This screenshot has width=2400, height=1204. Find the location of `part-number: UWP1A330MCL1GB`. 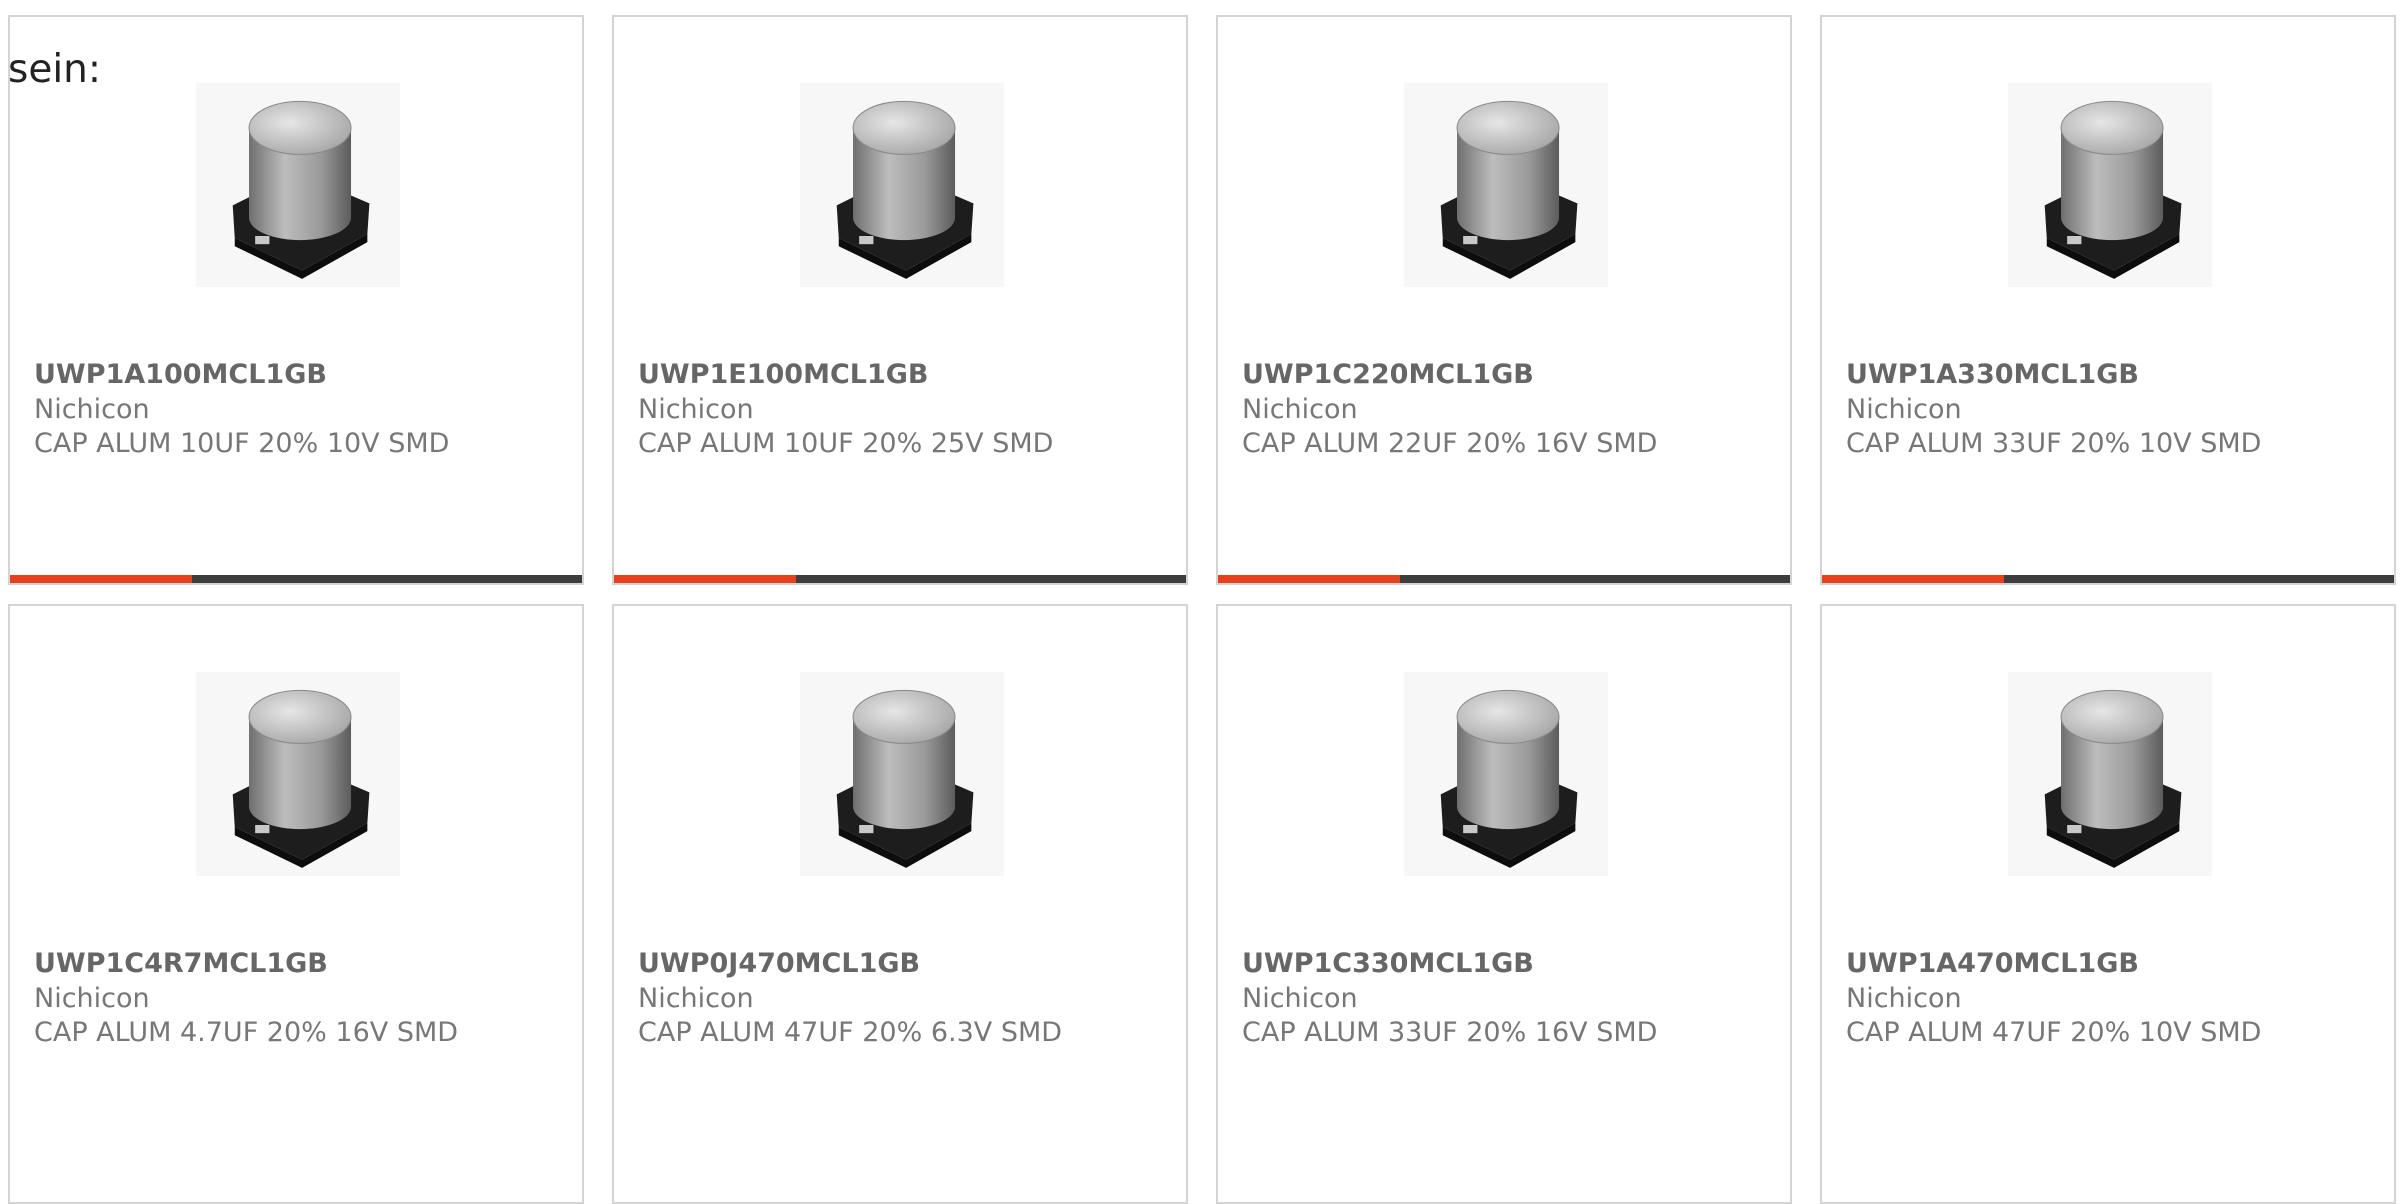

part-number: UWP1A330MCL1GB is located at coordinates (2112, 375).